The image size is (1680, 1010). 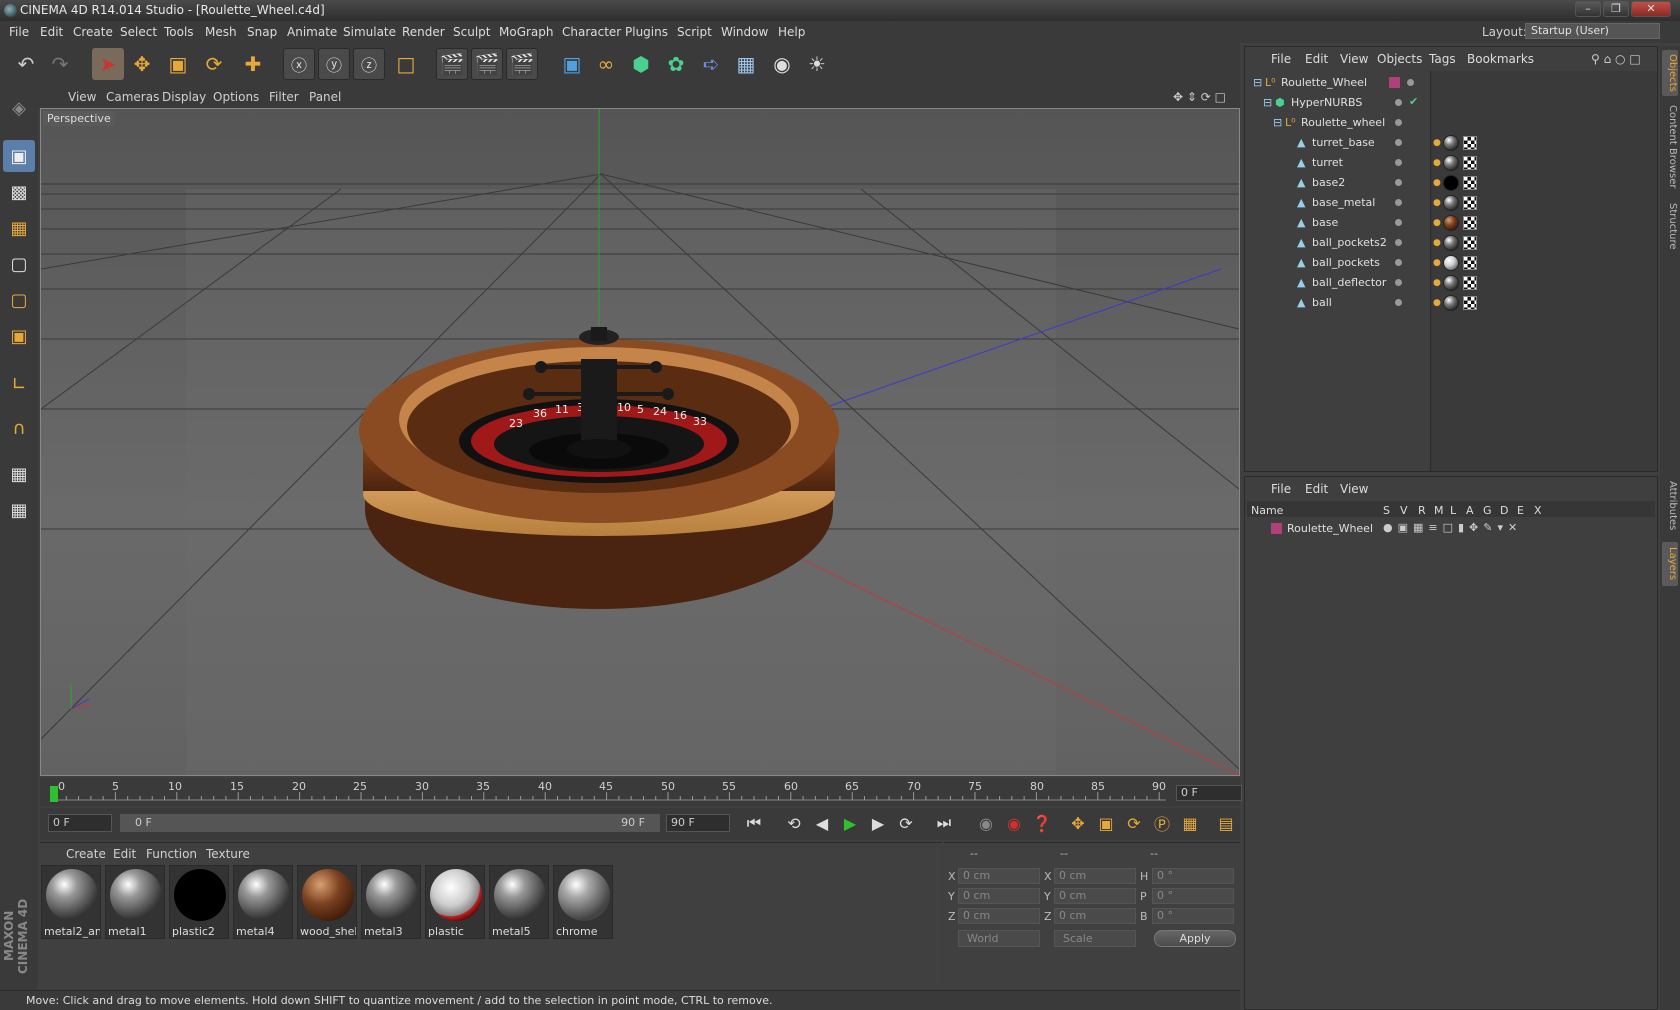 What do you see at coordinates (1451, 83) in the screenshot?
I see `object-row: ⊟ L⁰ Roulette_Wheel` at bounding box center [1451, 83].